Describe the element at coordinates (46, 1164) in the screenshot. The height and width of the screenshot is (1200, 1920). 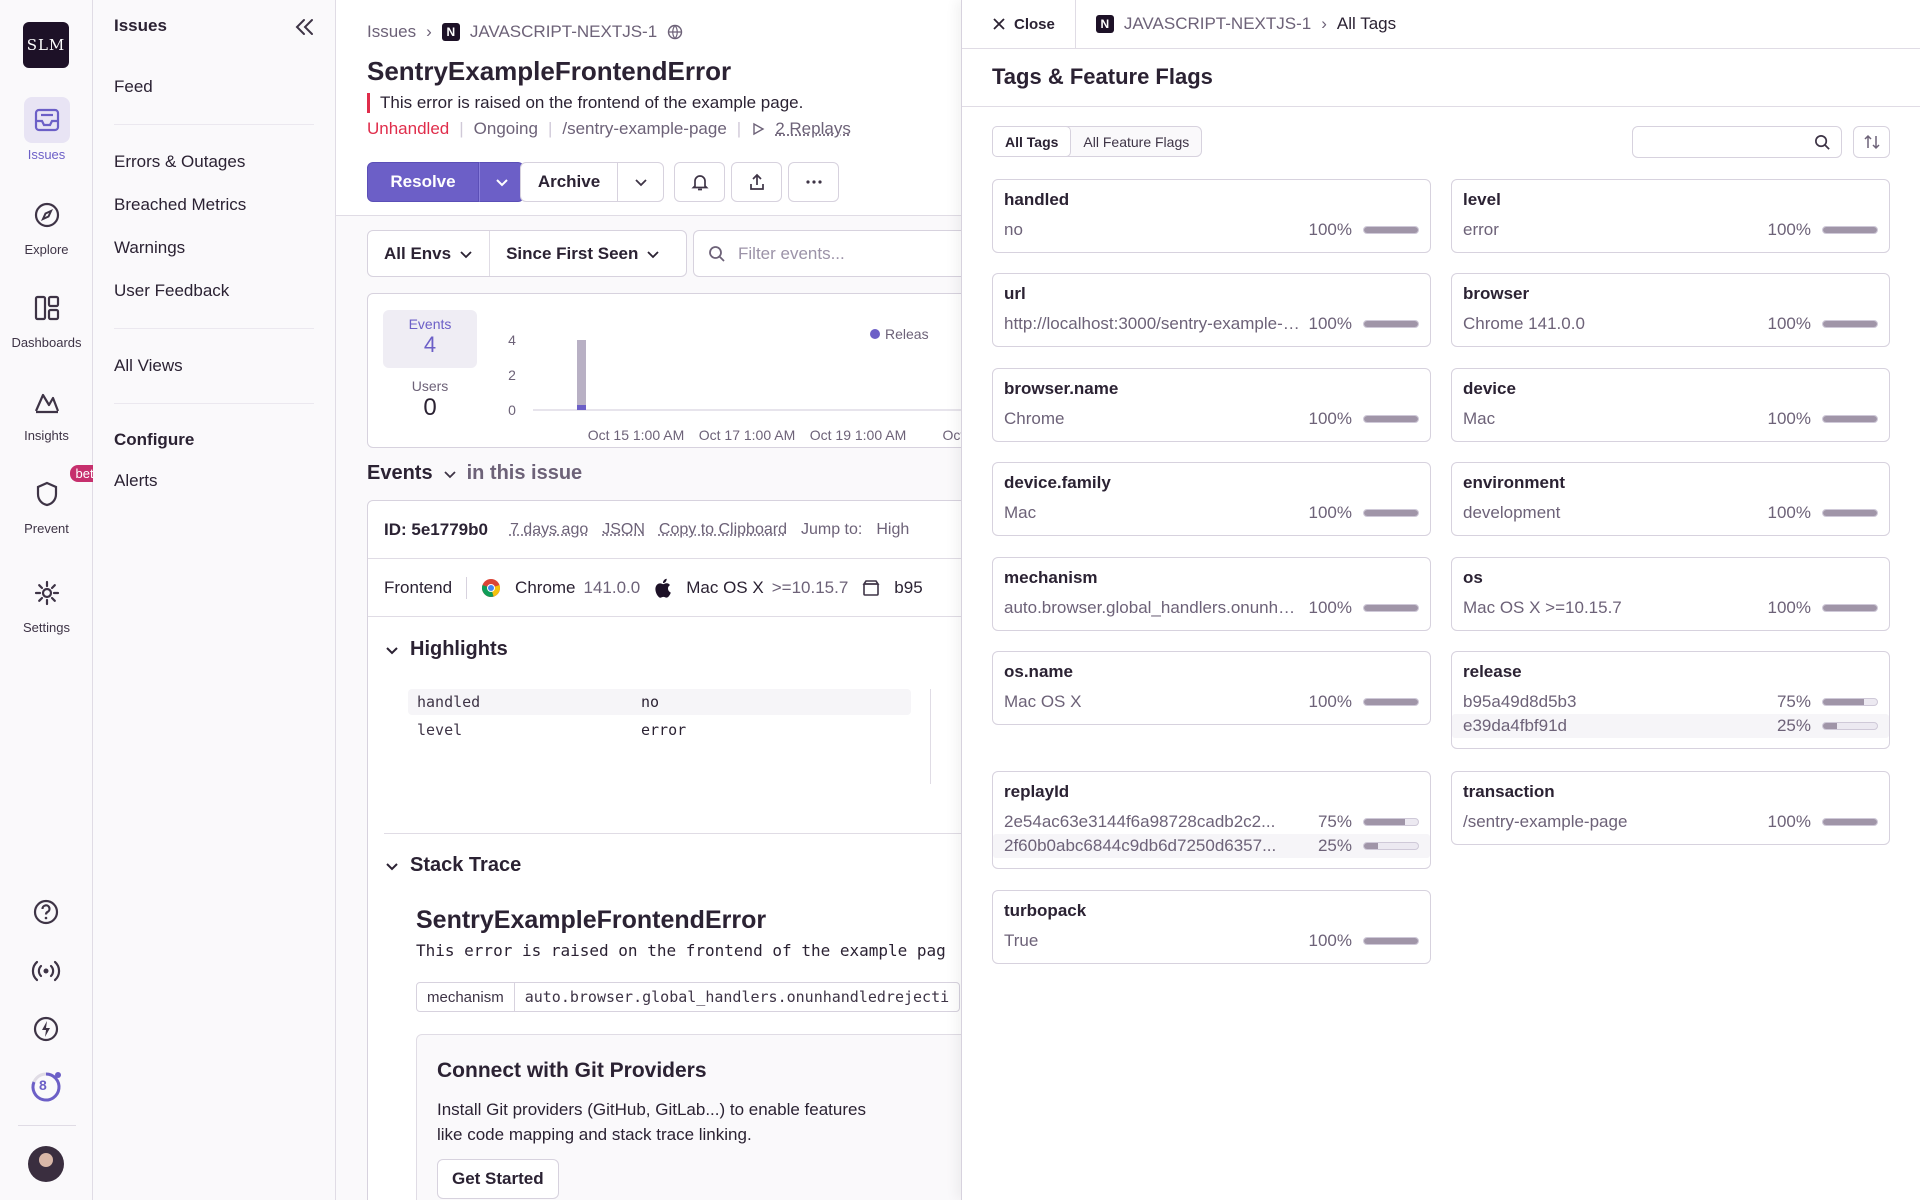
I see `avatar` at that location.